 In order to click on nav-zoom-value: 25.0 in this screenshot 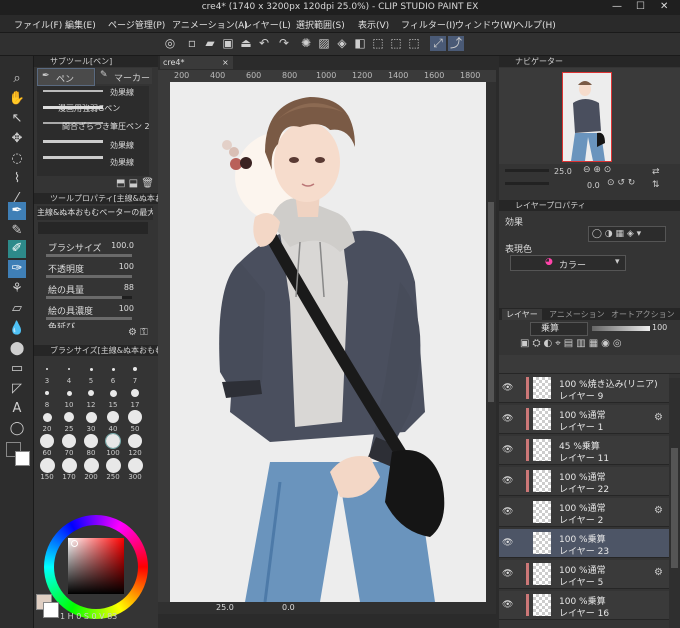, I will do `click(563, 171)`.